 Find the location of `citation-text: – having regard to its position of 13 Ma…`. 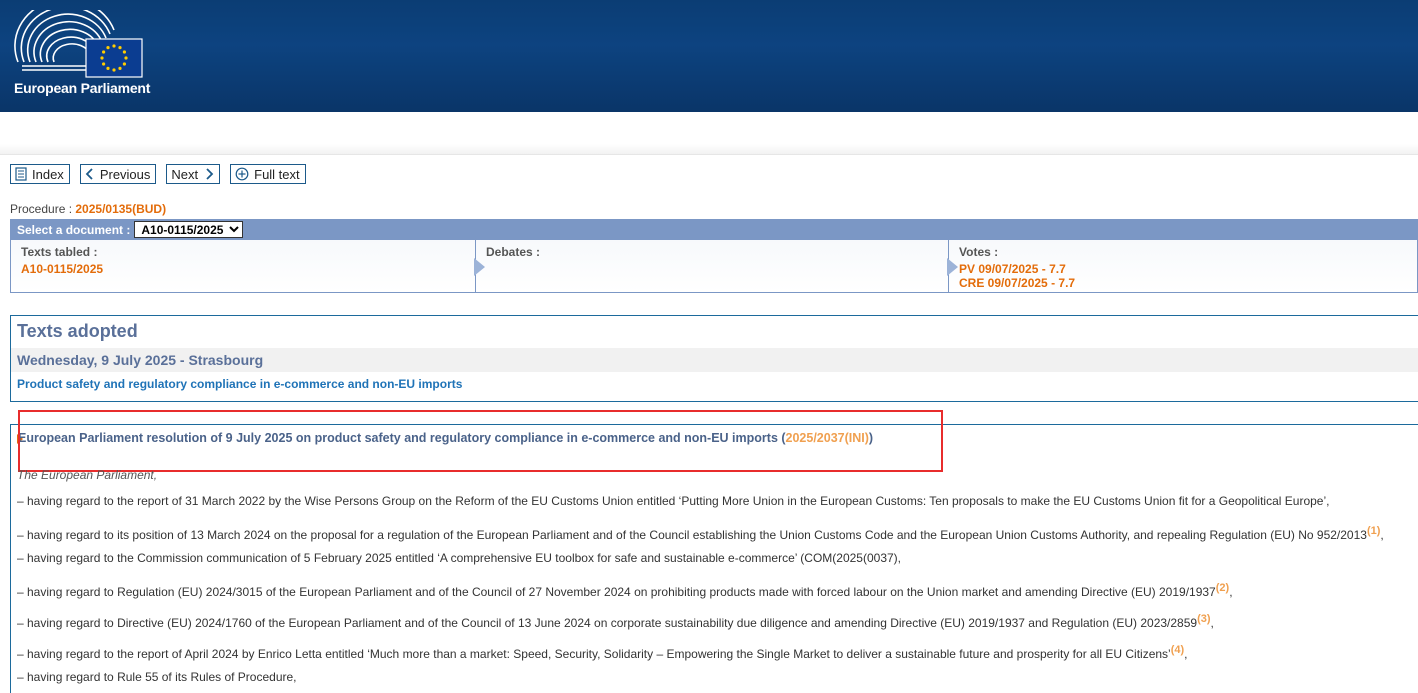

citation-text: – having regard to its position of 13 Ma… is located at coordinates (692, 535).